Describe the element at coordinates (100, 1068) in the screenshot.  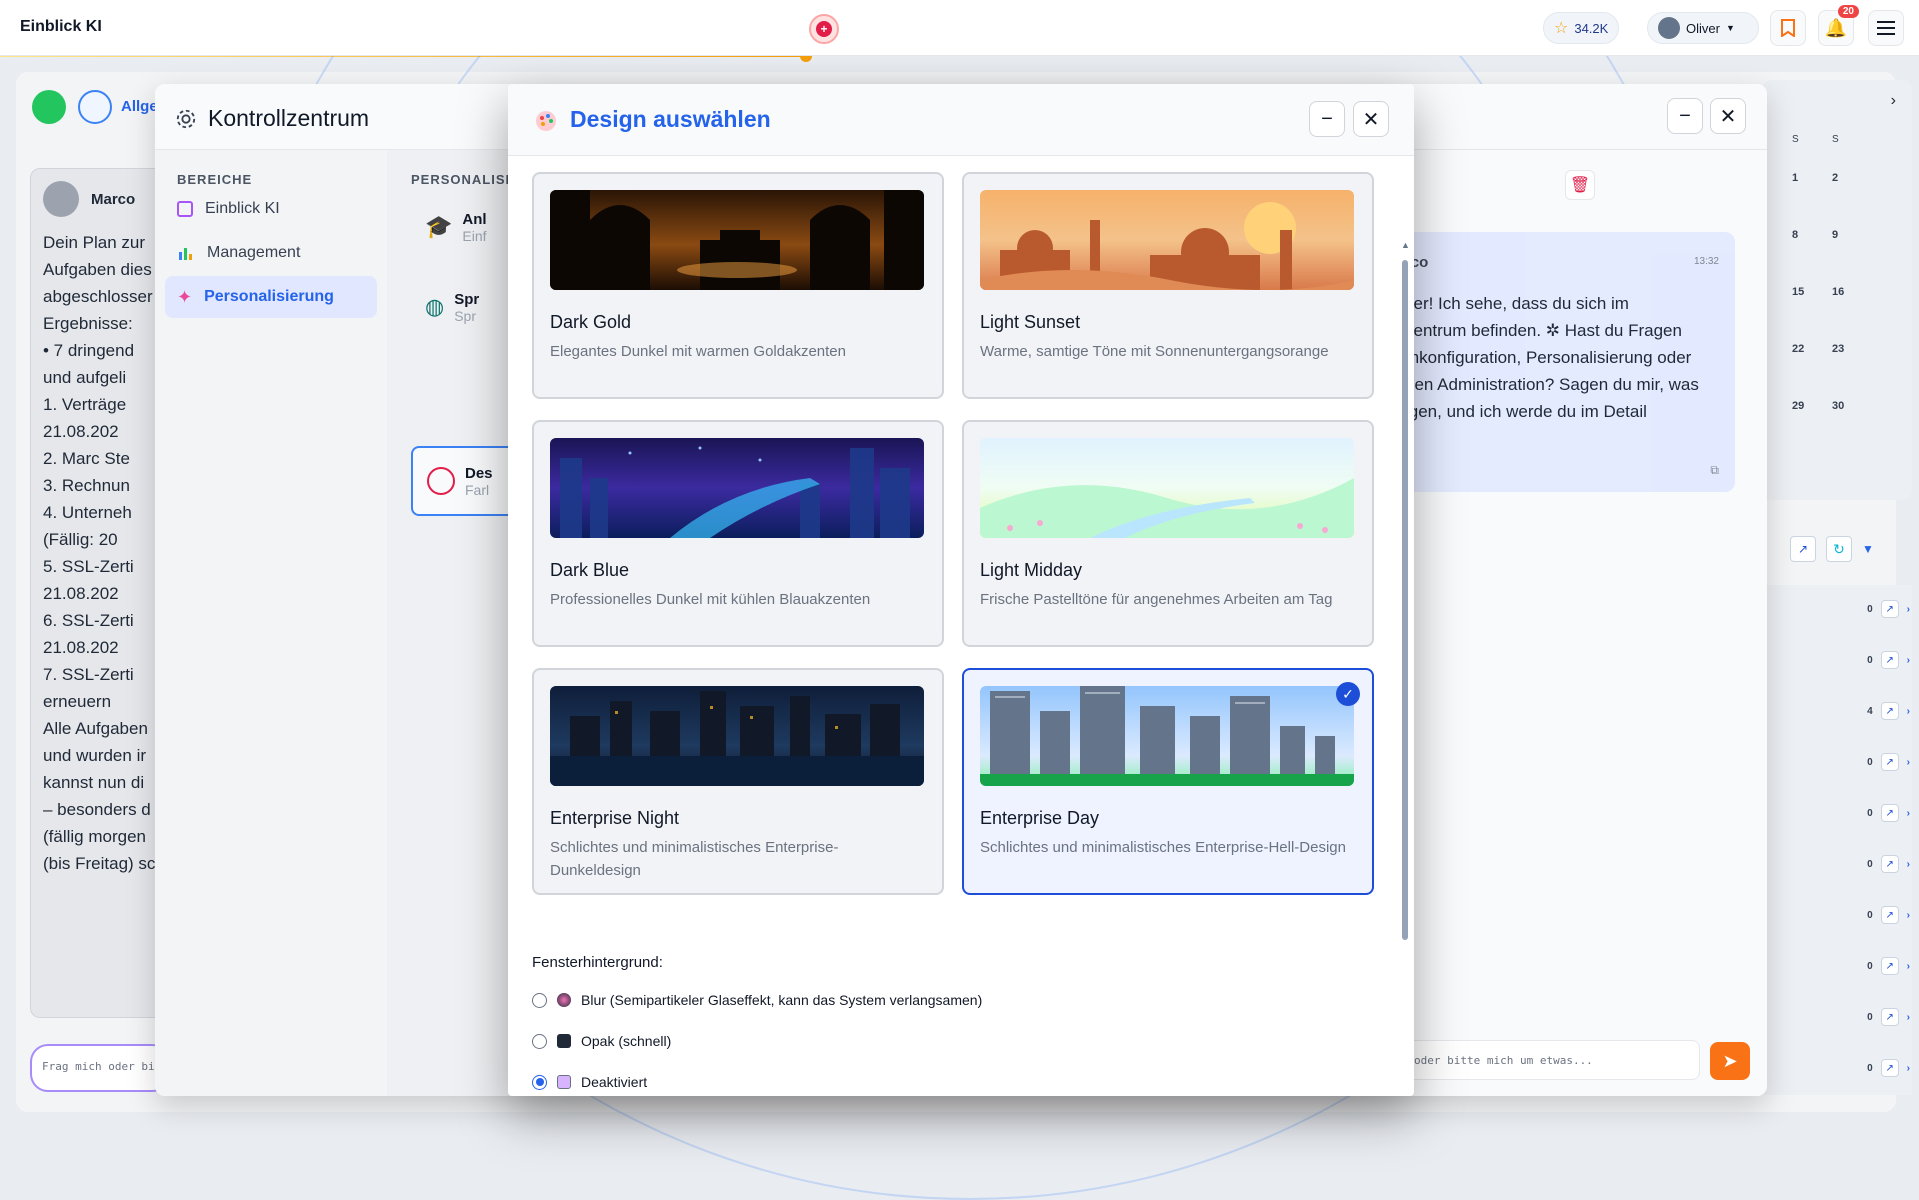
I see `chat-input: Frag mich oder bi` at that location.